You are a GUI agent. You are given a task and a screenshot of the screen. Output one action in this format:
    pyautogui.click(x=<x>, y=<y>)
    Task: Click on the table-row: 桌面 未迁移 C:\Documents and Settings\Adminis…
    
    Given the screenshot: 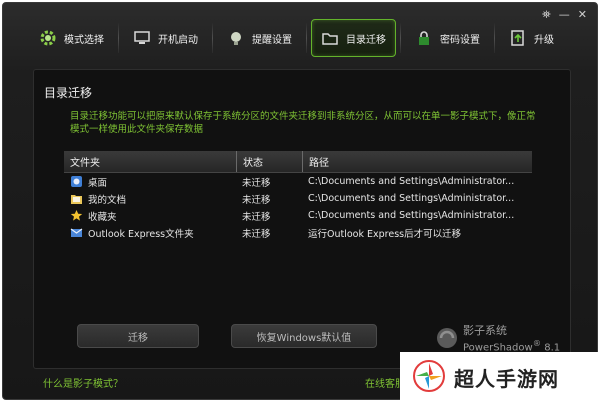 What is the action you would take?
    pyautogui.click(x=298, y=181)
    